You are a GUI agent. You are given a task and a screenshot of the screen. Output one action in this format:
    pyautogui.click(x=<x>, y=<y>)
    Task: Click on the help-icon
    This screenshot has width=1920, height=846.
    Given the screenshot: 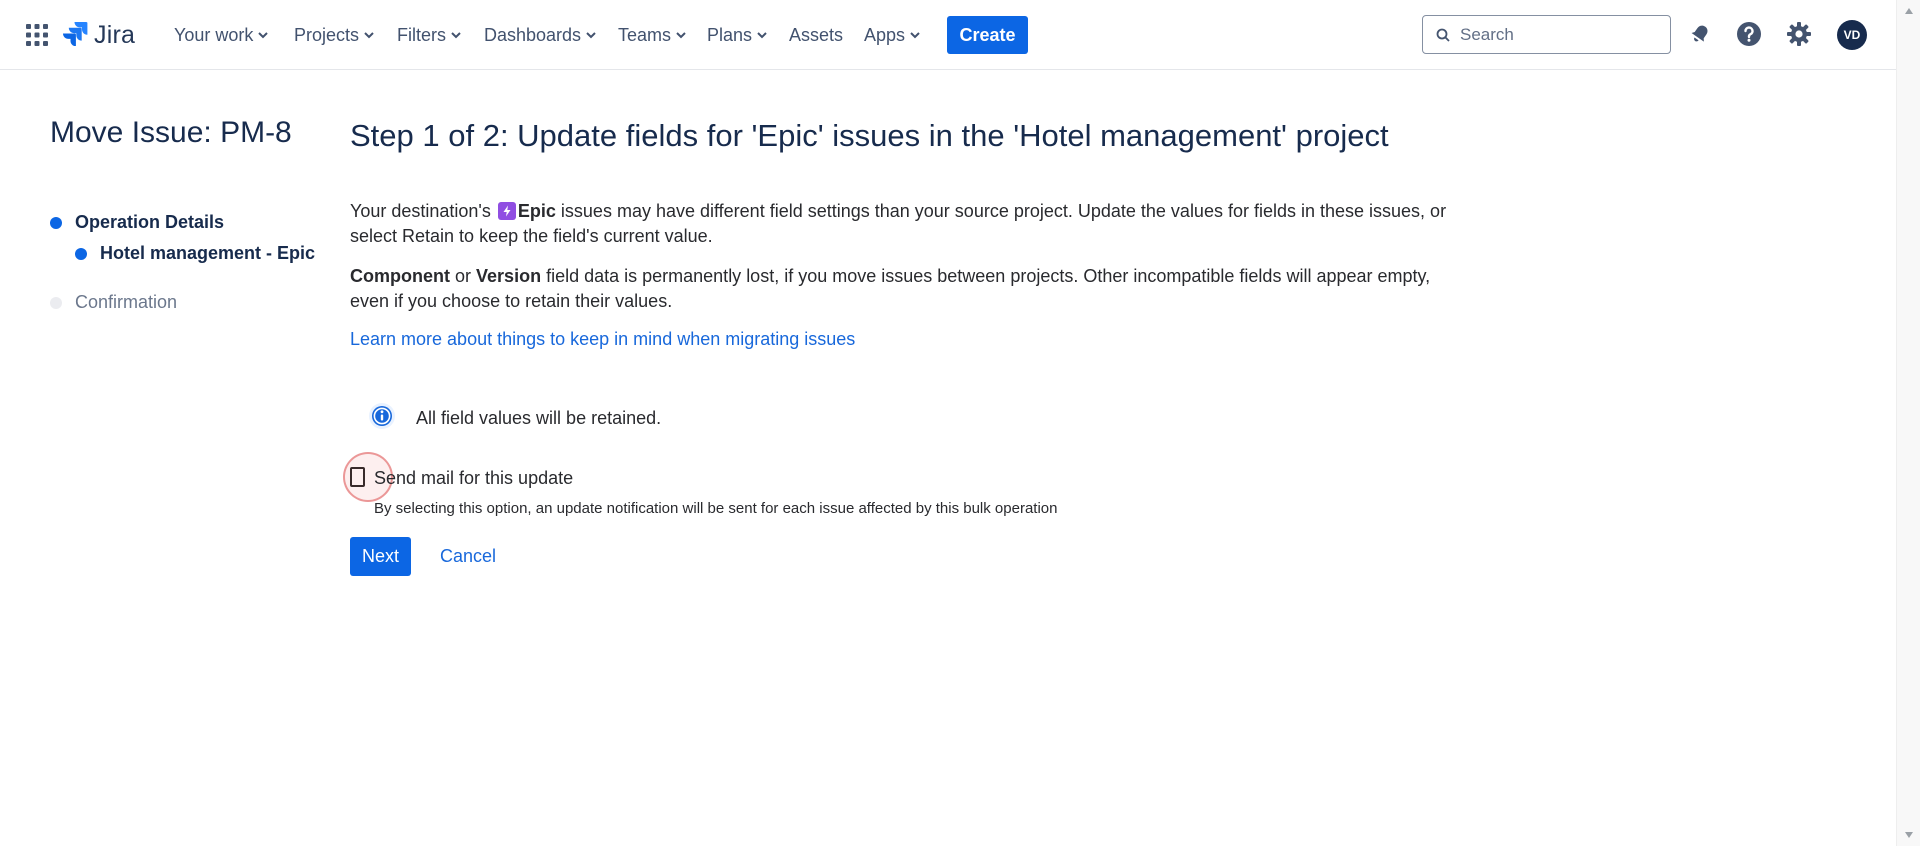 What is the action you would take?
    pyautogui.click(x=1749, y=34)
    